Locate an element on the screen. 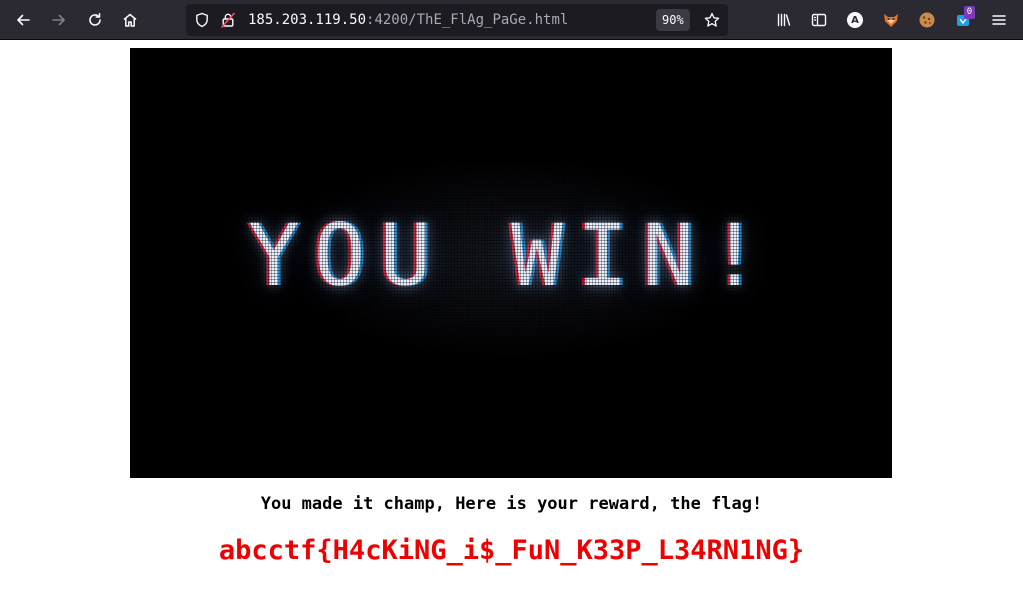 This screenshot has height=606, width=1023. sidebar-button is located at coordinates (819, 20).